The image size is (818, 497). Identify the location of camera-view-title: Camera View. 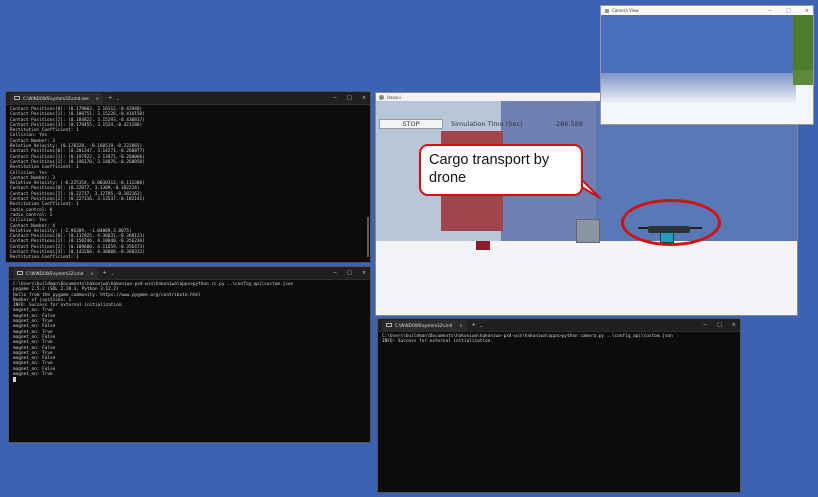
(625, 10).